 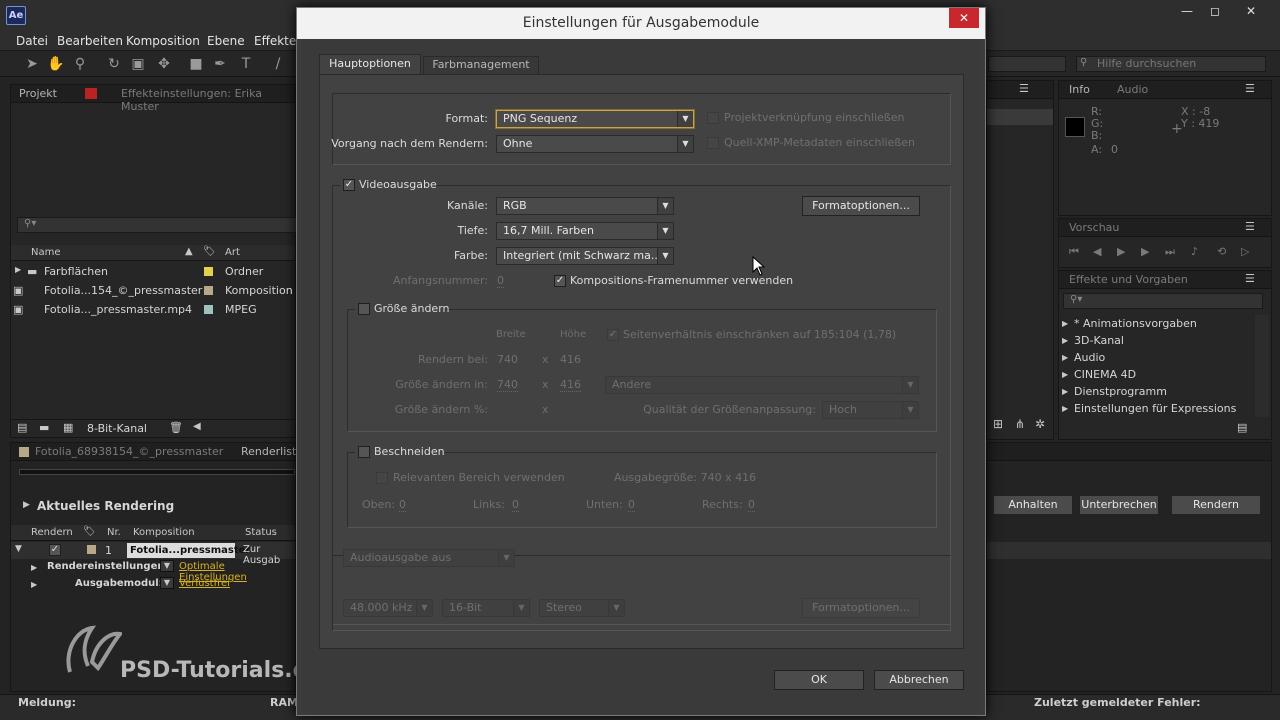 What do you see at coordinates (1163, 301) in the screenshot?
I see `effects-search-input: ⚲▾` at bounding box center [1163, 301].